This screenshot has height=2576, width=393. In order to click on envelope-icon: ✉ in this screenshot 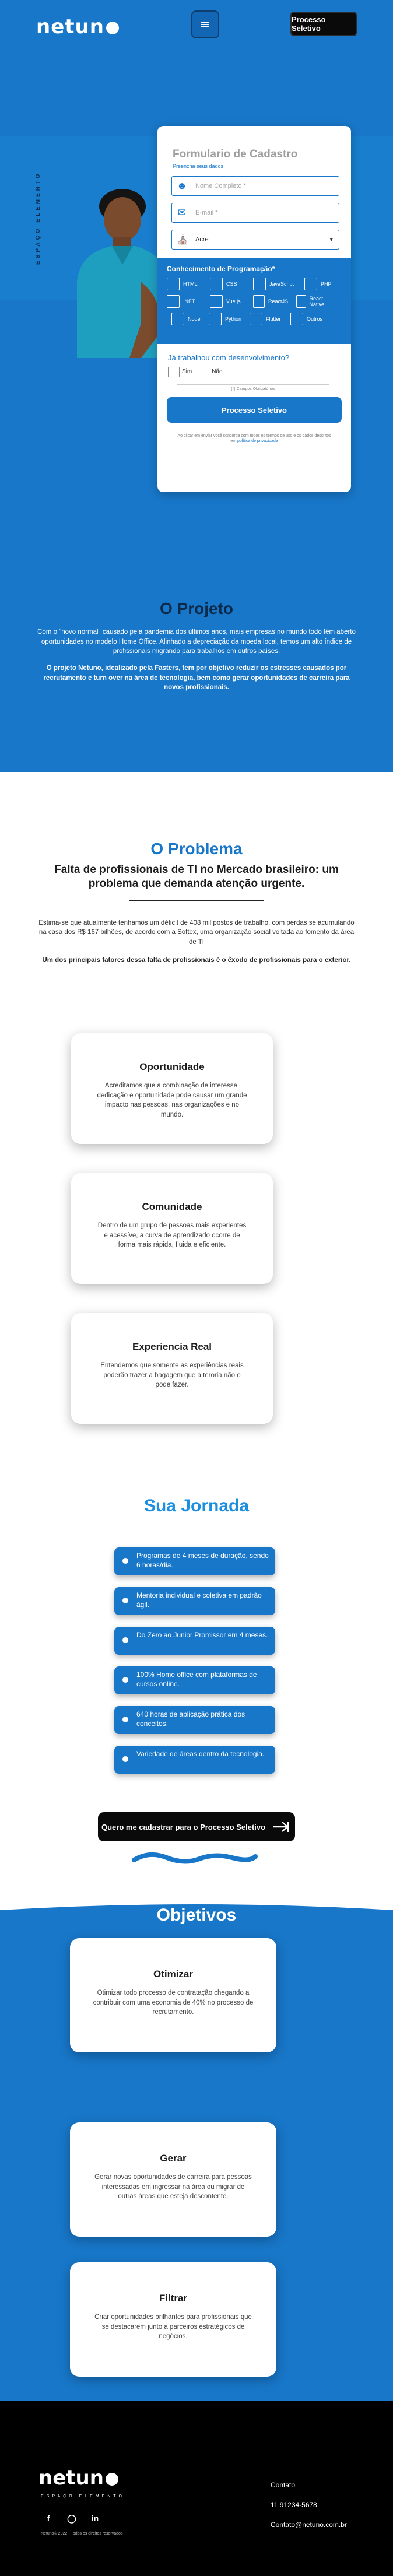, I will do `click(182, 212)`.